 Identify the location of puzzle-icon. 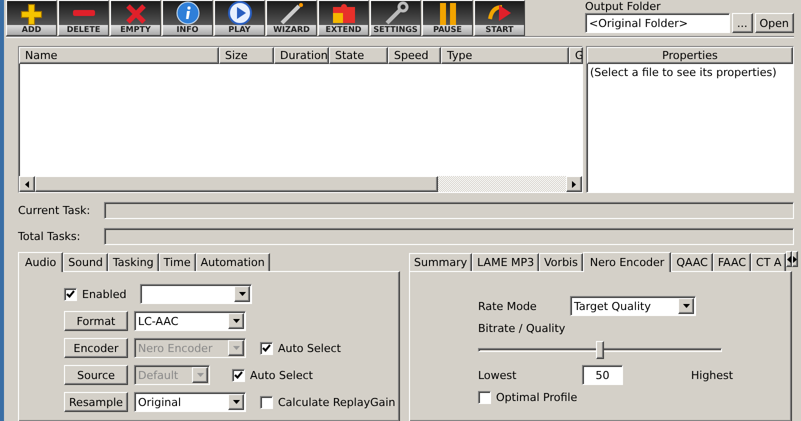
(343, 13).